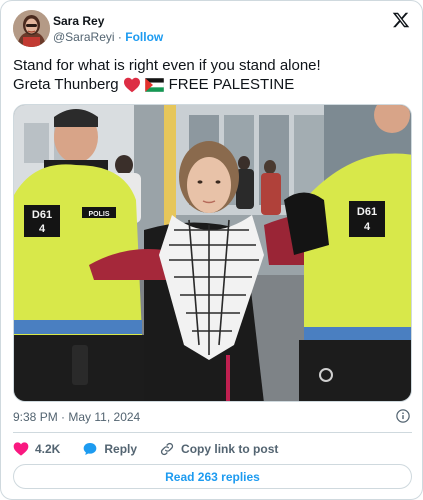  What do you see at coordinates (104, 417) in the screenshot?
I see `tweet-date: May 11, 2024` at bounding box center [104, 417].